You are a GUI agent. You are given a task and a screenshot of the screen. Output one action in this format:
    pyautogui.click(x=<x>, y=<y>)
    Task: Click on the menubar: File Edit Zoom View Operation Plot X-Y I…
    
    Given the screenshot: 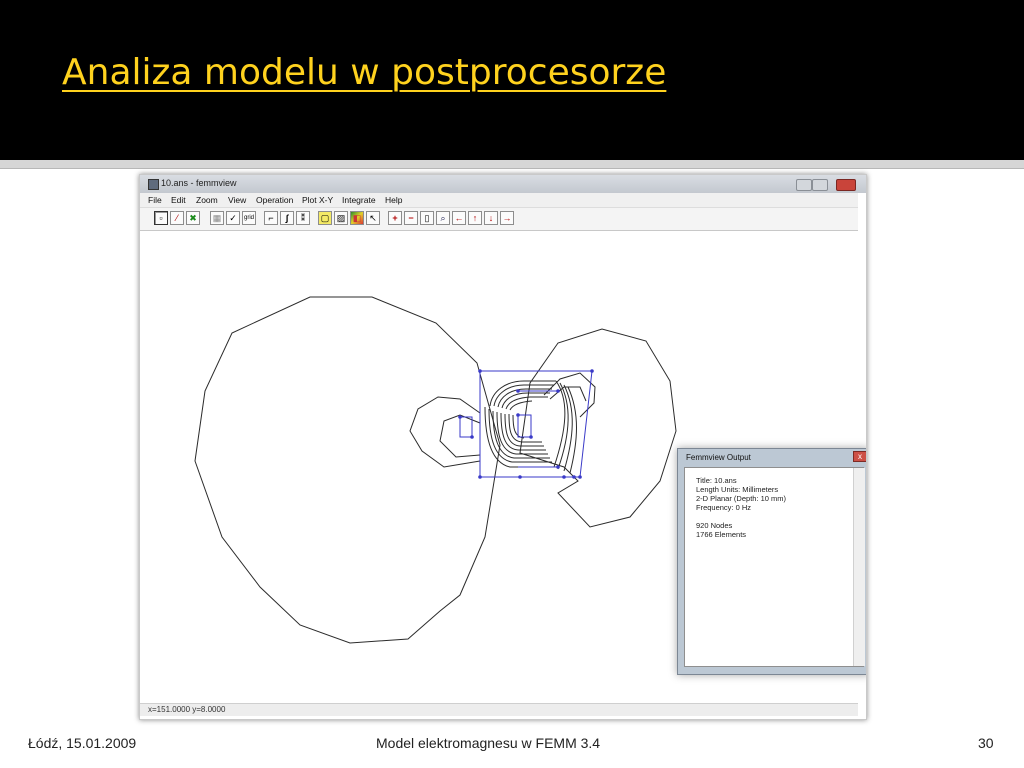 What is the action you would take?
    pyautogui.click(x=503, y=200)
    